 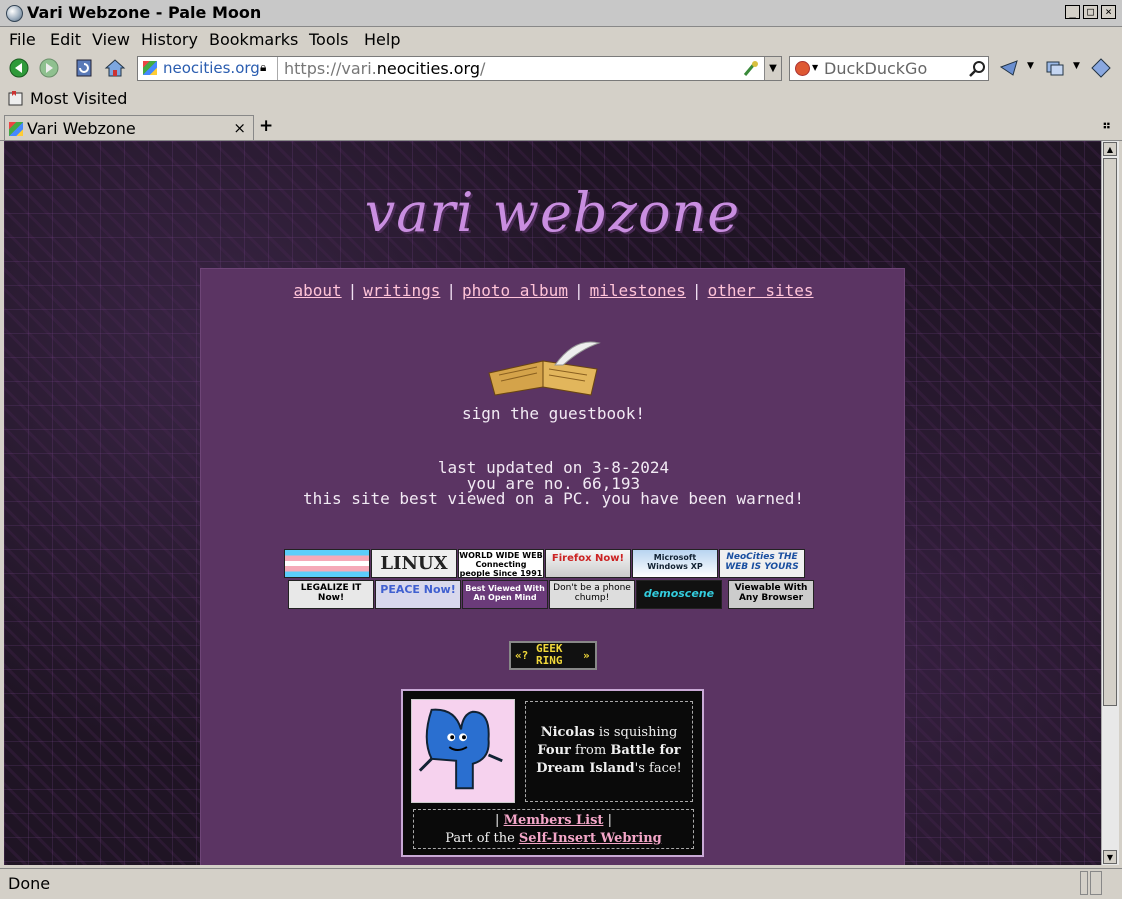 What do you see at coordinates (561, 883) in the screenshot?
I see `status-bar: Done` at bounding box center [561, 883].